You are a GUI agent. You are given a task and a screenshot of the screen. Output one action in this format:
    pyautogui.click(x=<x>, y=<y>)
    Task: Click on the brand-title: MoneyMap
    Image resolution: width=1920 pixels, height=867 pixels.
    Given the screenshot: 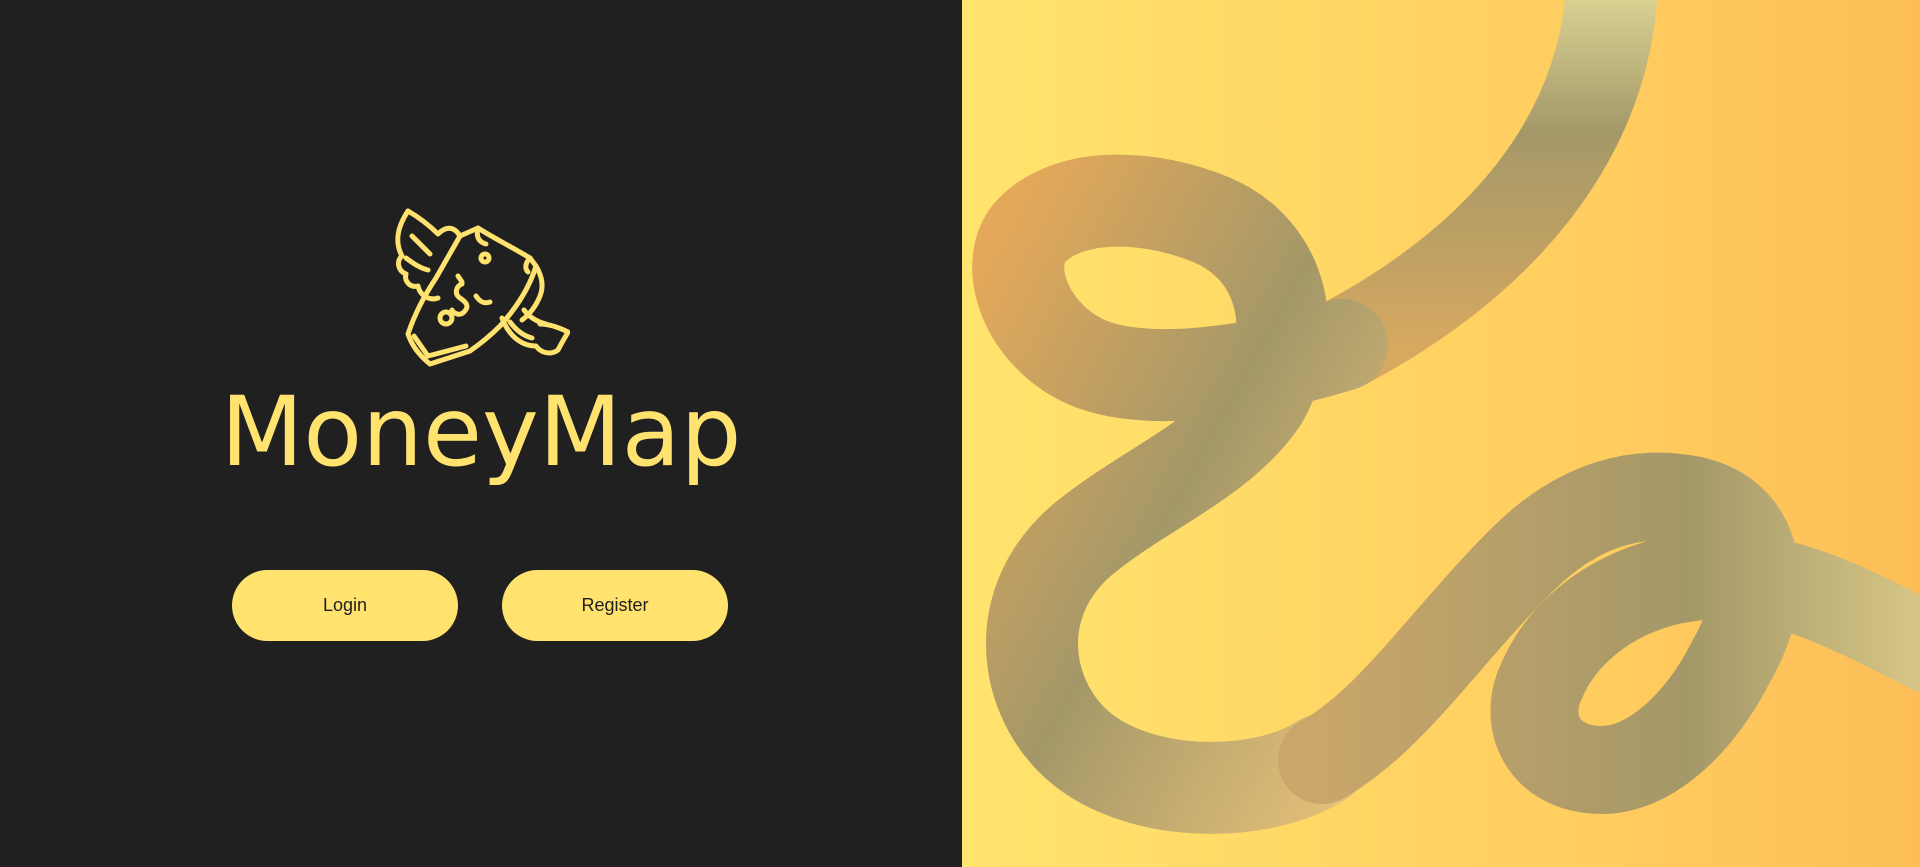 What is the action you would take?
    pyautogui.click(x=481, y=432)
    